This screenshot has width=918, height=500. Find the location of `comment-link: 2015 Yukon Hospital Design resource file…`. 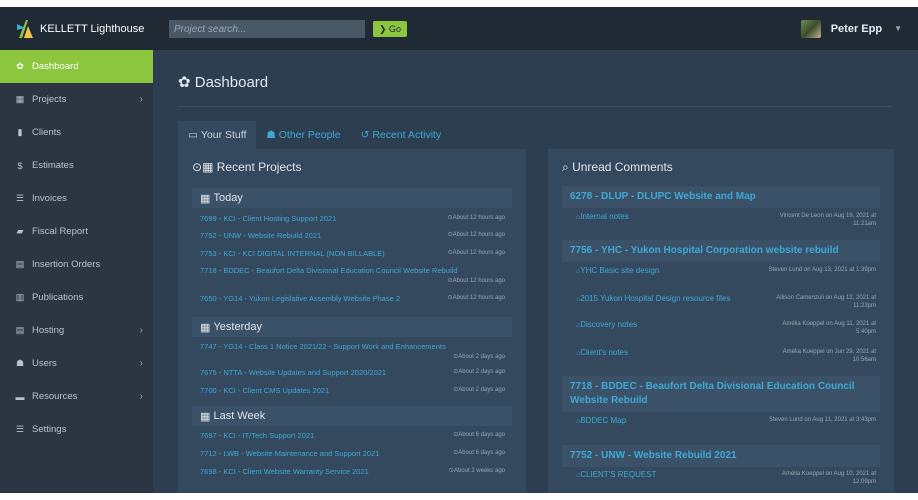

comment-link: 2015 Yukon Hospital Design resource file… is located at coordinates (655, 298).